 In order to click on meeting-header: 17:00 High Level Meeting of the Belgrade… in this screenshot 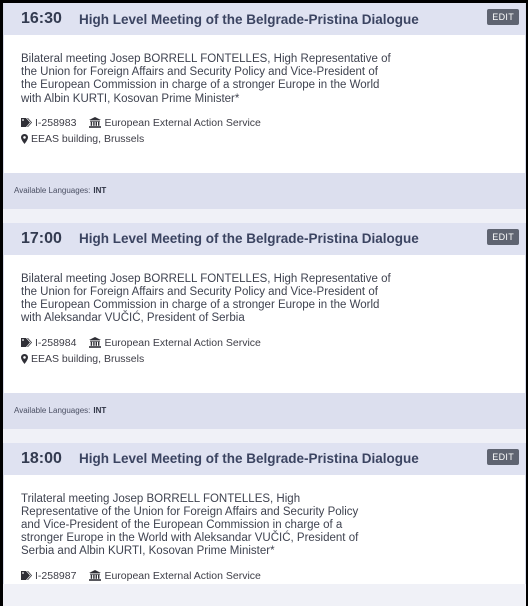, I will do `click(264, 238)`.